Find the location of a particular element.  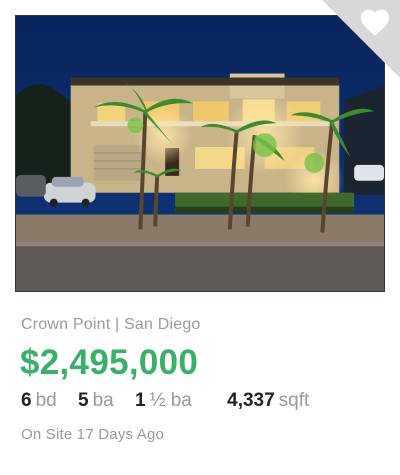

baths-value: 5 is located at coordinates (83, 400).